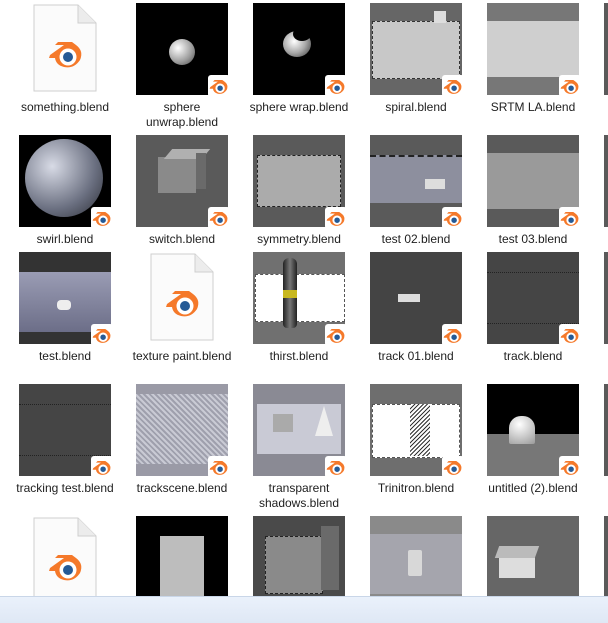 The image size is (608, 623). Describe the element at coordinates (299, 356) in the screenshot. I see `file-name: thirst.blend` at that location.